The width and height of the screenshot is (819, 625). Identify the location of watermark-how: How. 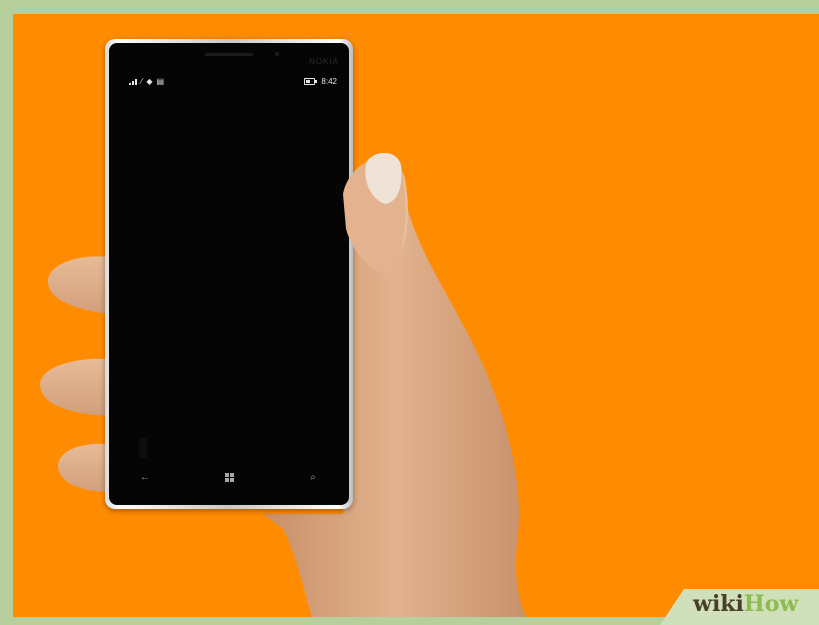
(771, 604).